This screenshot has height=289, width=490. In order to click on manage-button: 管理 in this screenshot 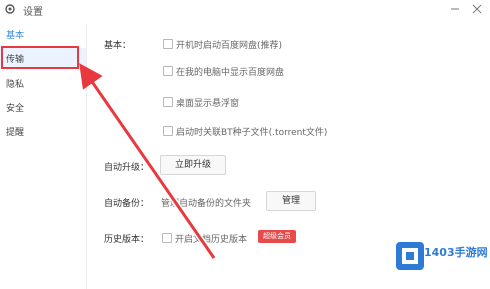, I will do `click(291, 201)`.